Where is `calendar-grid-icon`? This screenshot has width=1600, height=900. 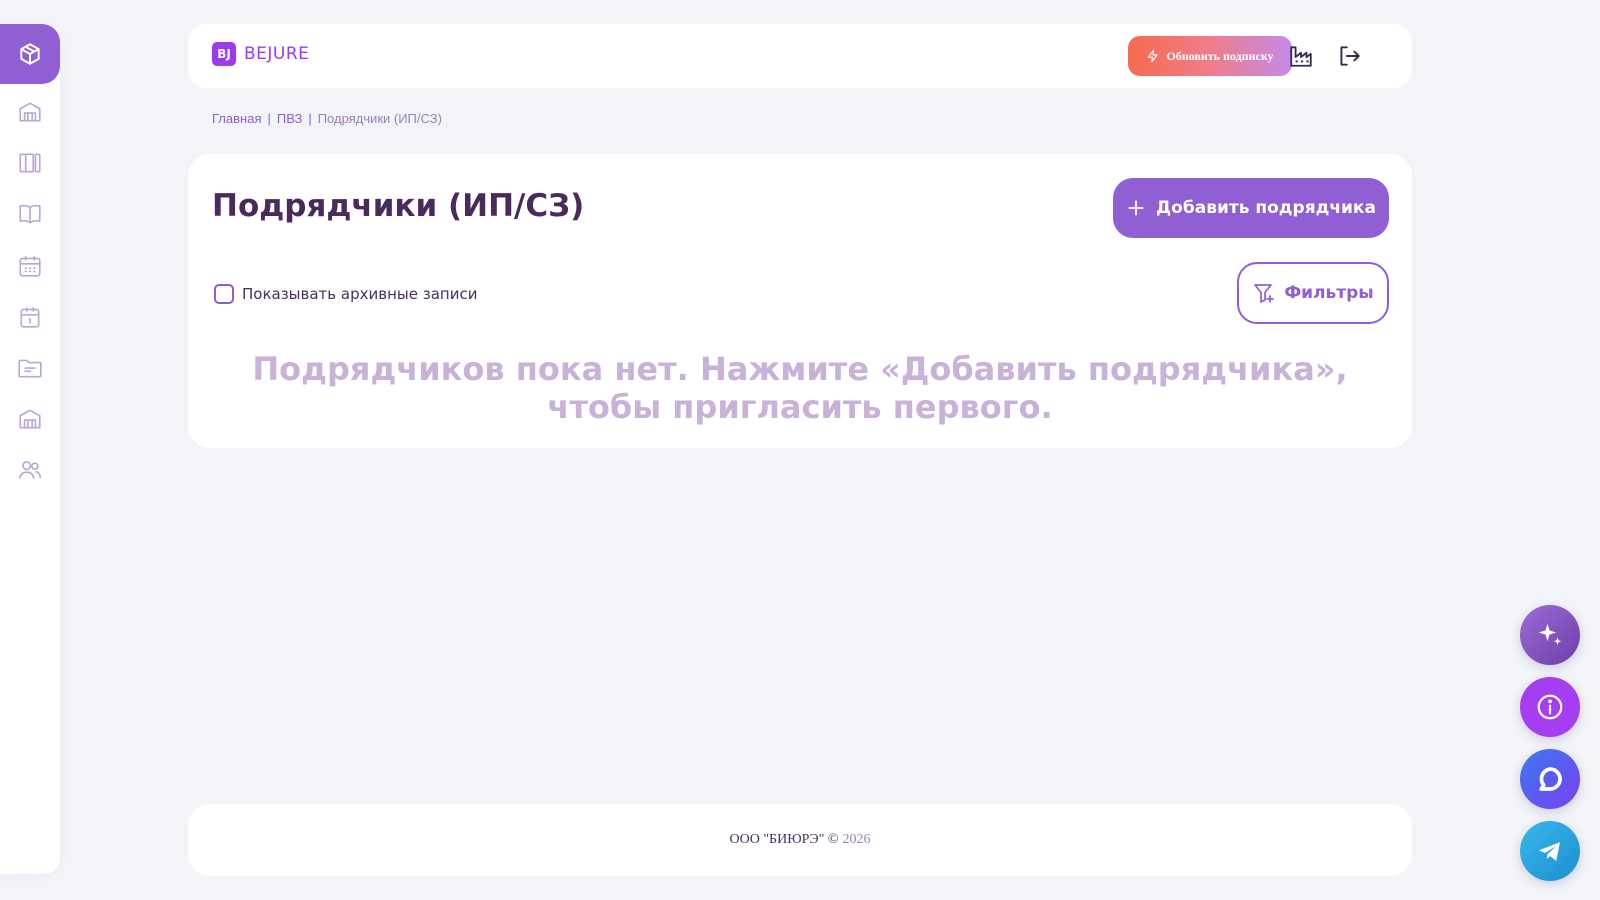 calendar-grid-icon is located at coordinates (30, 266).